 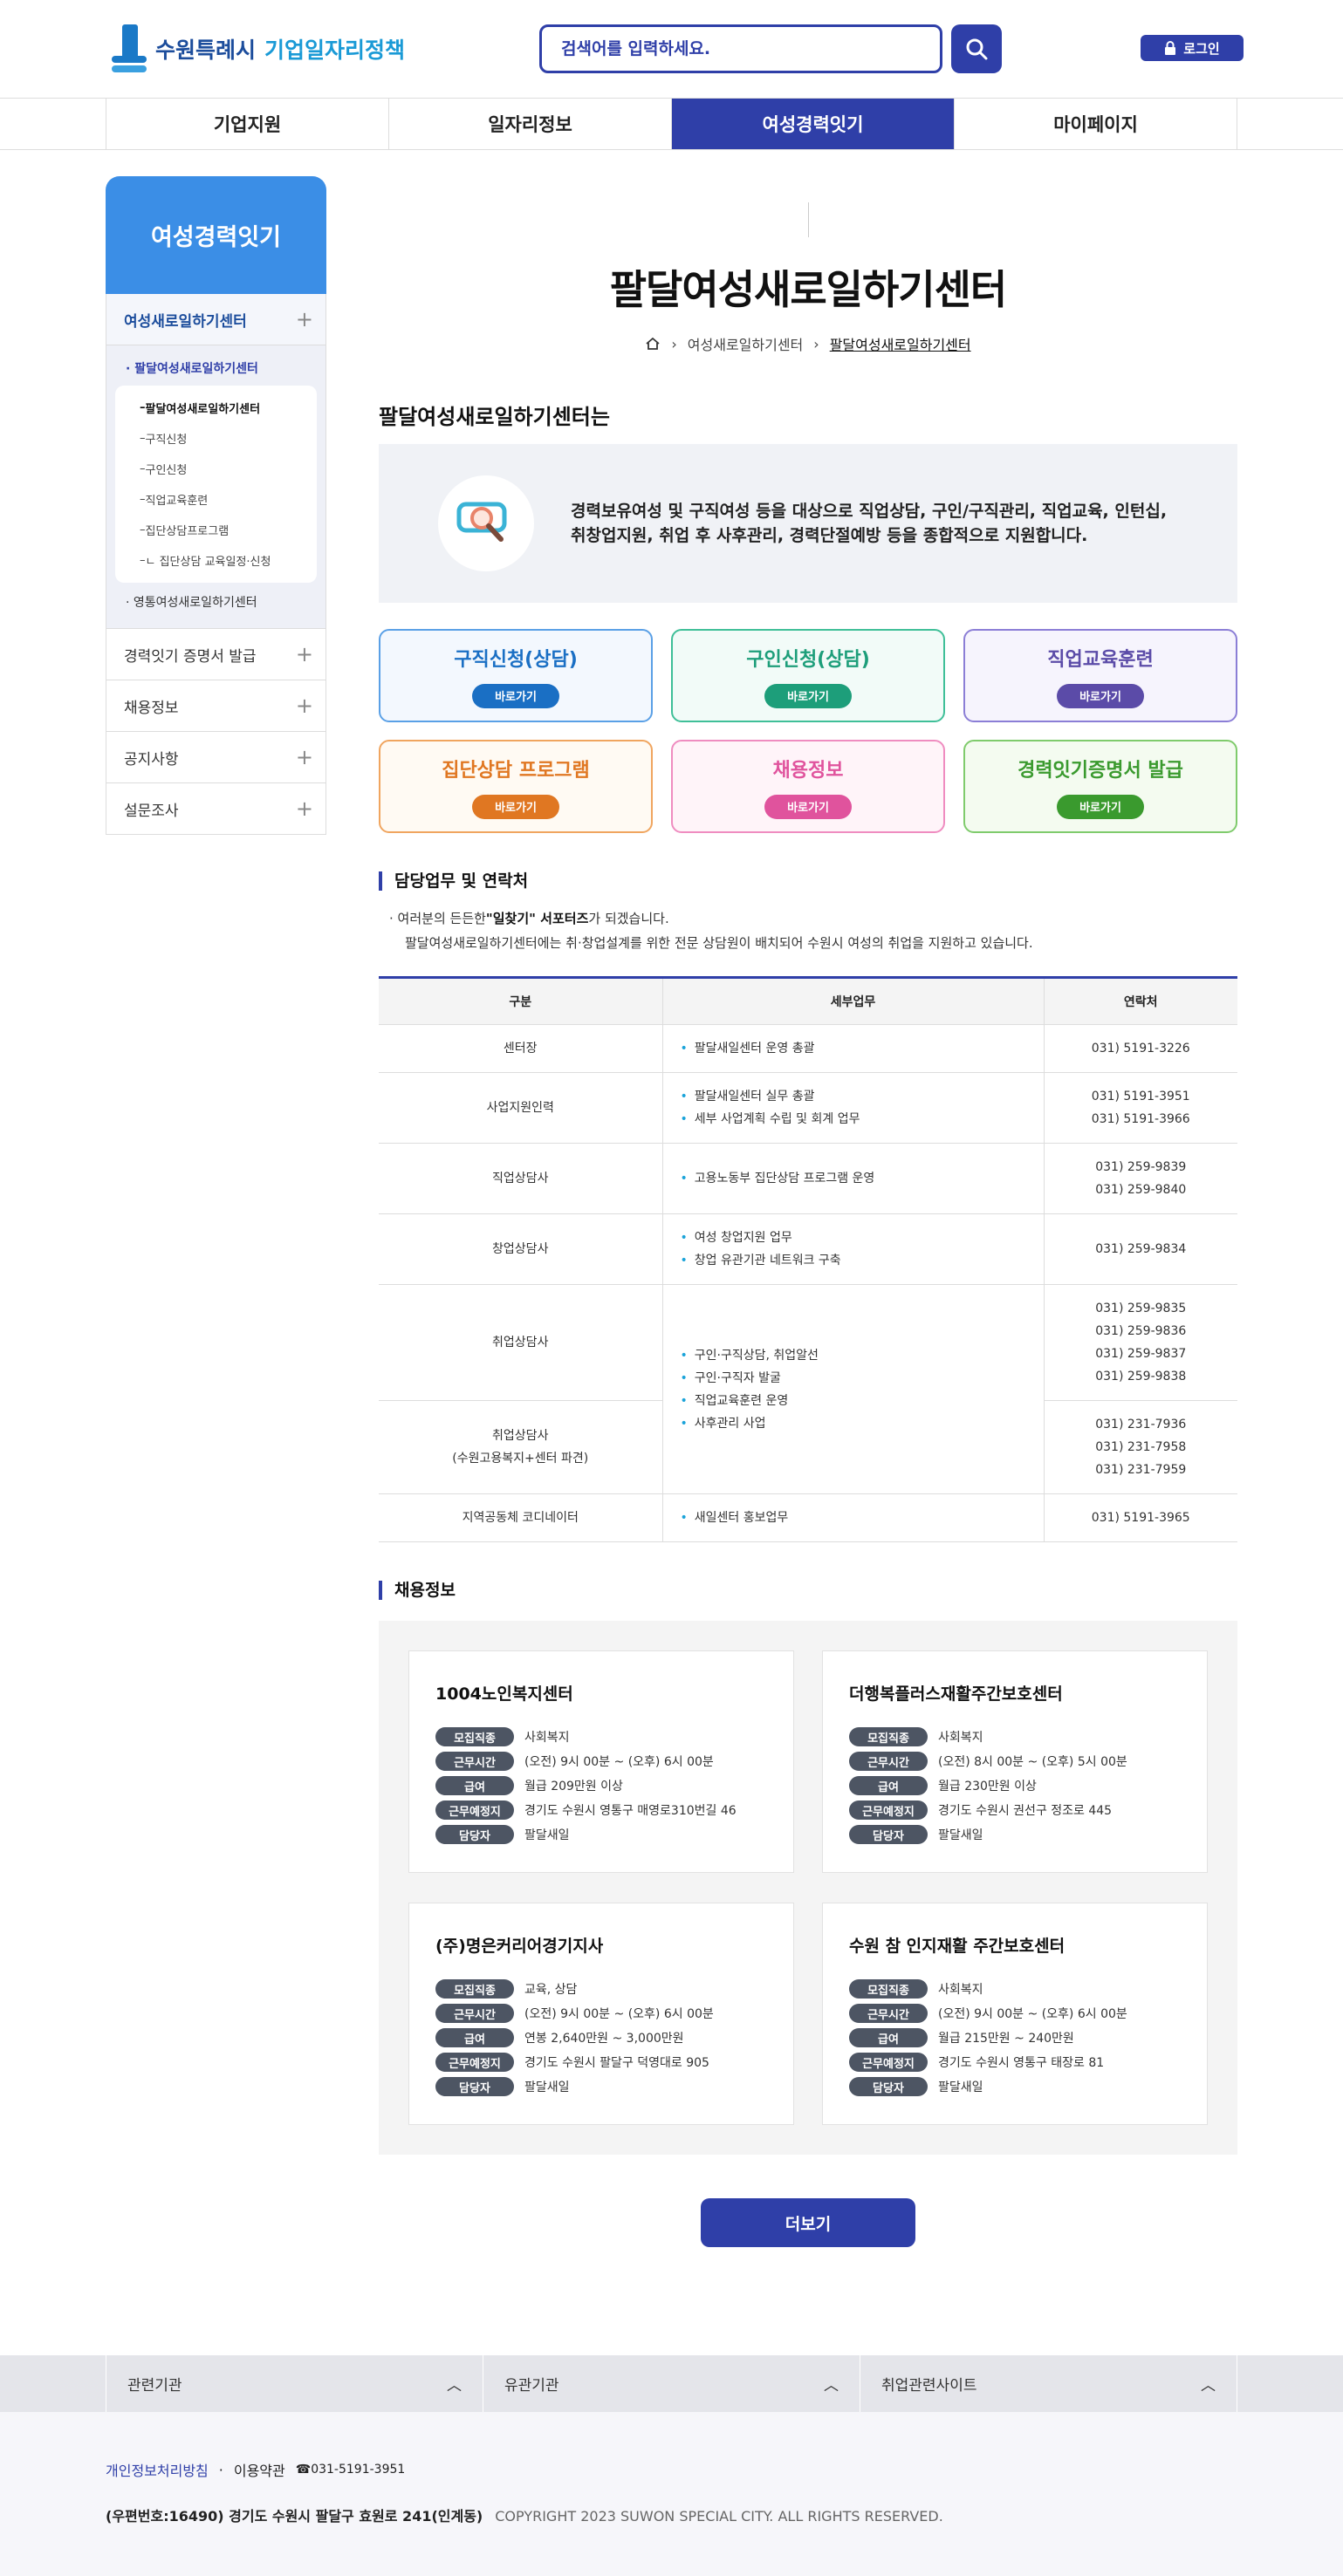 I want to click on login-button: 로그인, so click(x=1192, y=48).